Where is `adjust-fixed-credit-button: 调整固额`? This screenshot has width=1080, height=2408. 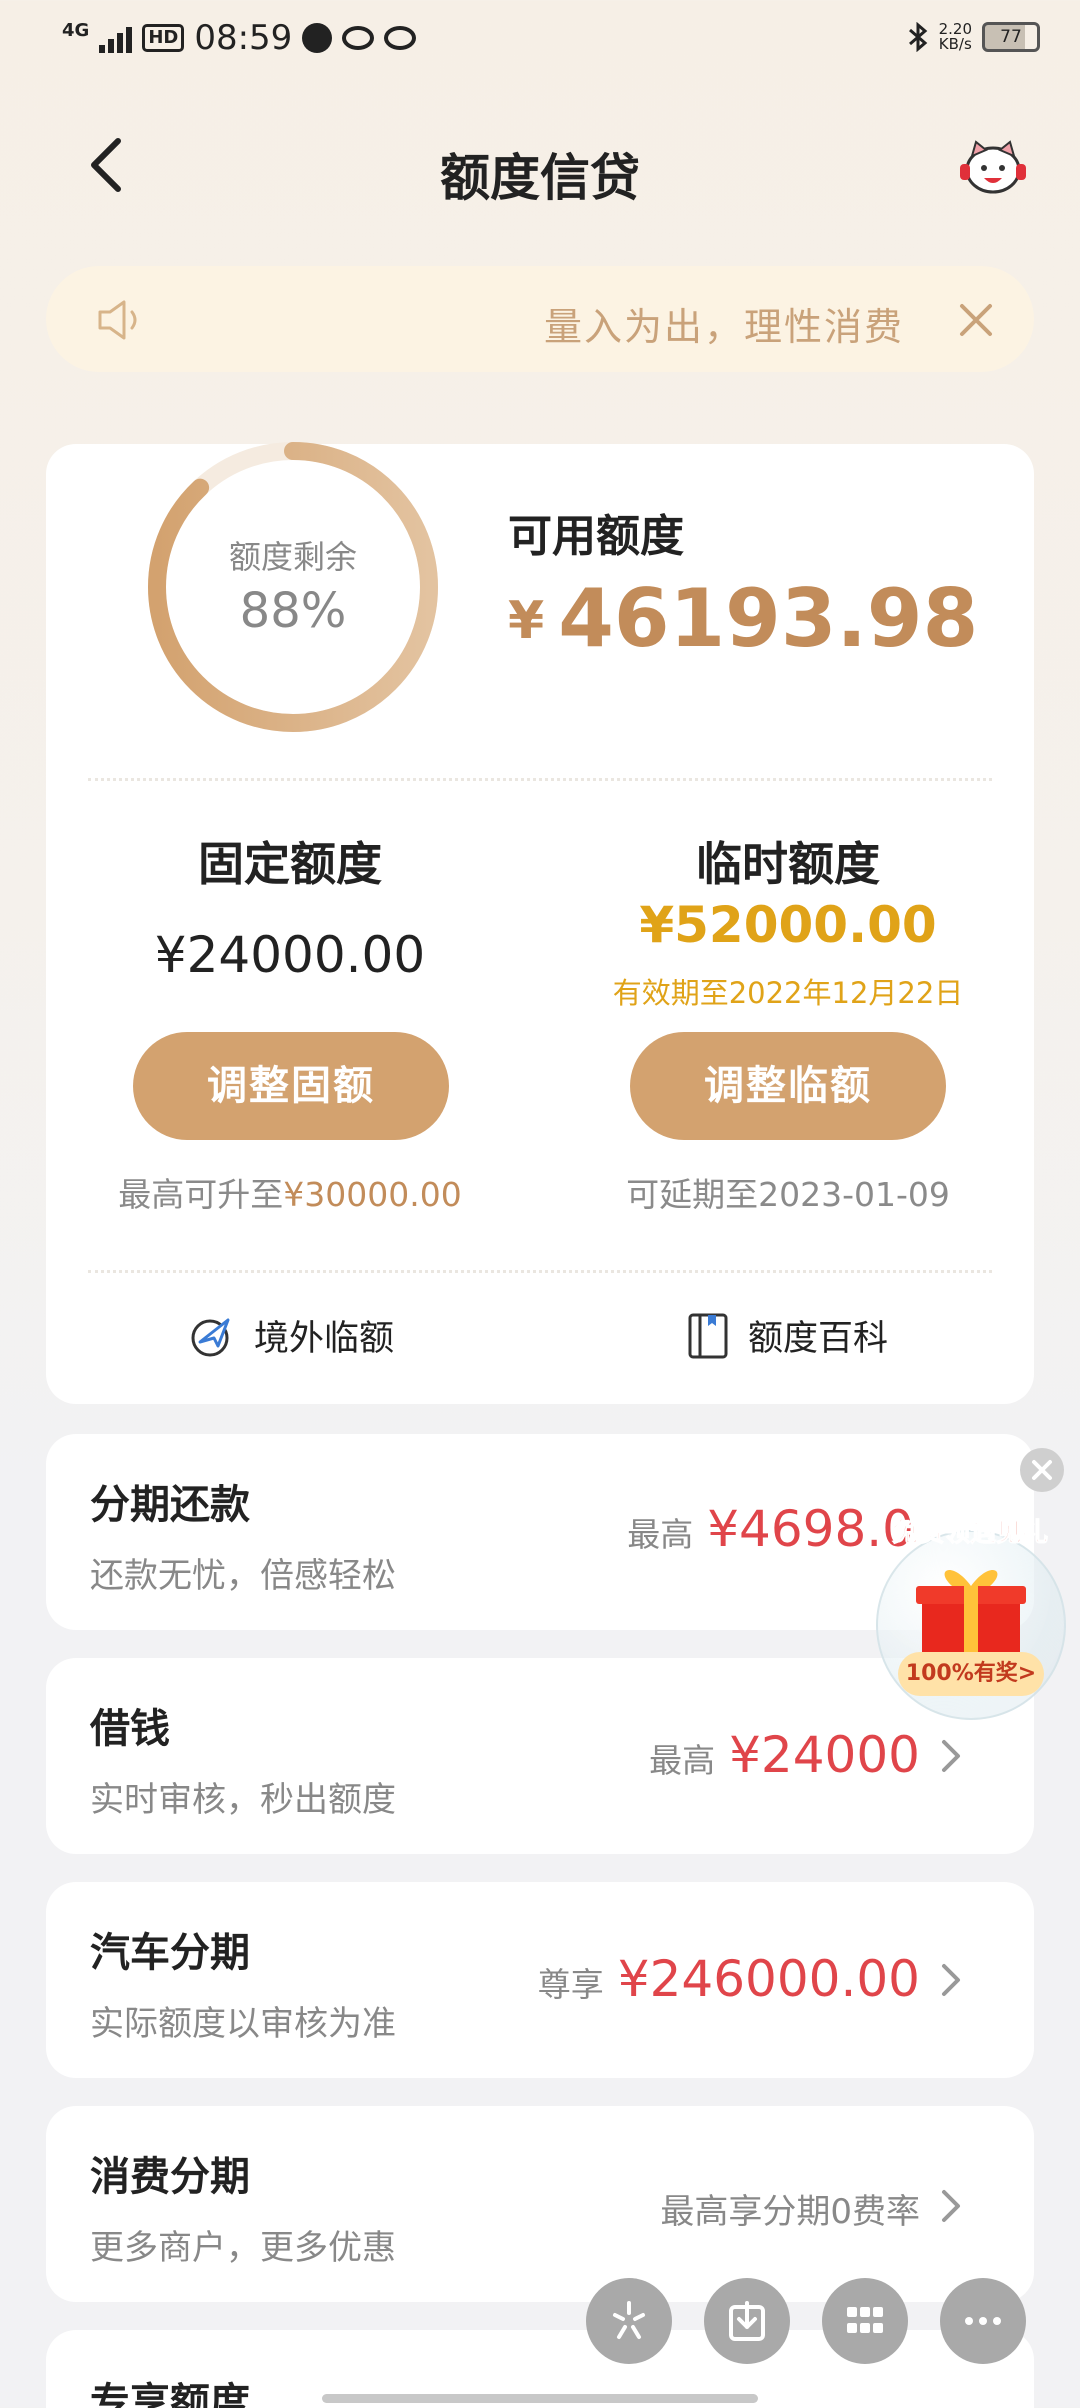
adjust-fixed-credit-button: 调整固额 is located at coordinates (291, 1086).